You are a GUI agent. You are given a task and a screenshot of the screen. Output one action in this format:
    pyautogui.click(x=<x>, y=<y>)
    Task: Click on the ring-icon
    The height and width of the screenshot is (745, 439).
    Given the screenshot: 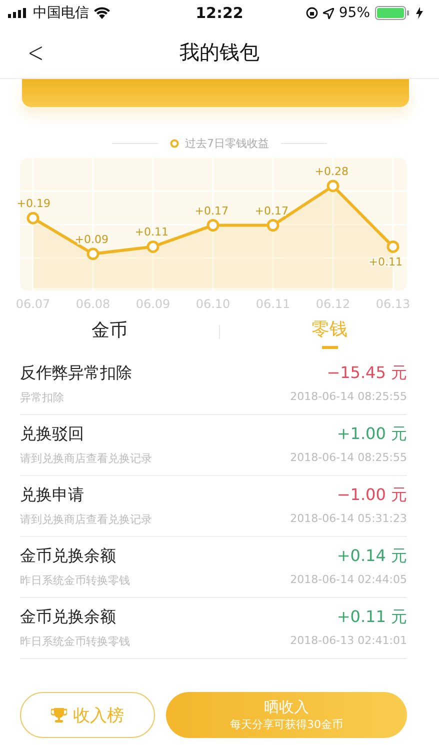 What is the action you would take?
    pyautogui.click(x=174, y=143)
    